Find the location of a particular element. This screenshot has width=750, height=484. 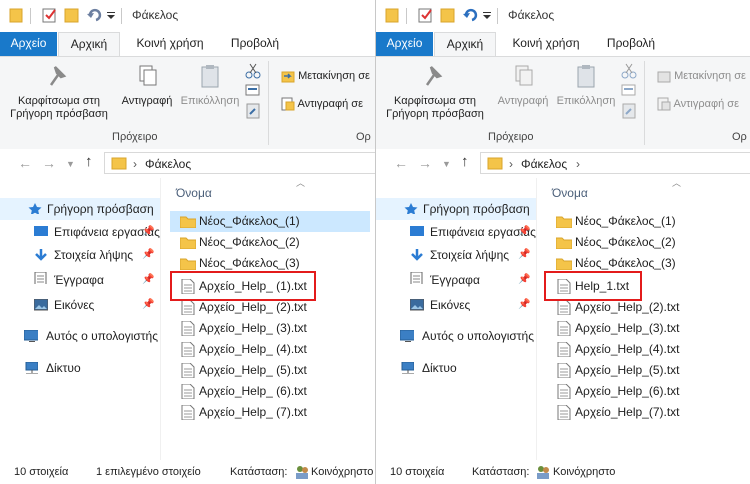

sort-arrow-icon: ︿ is located at coordinates (301, 183).